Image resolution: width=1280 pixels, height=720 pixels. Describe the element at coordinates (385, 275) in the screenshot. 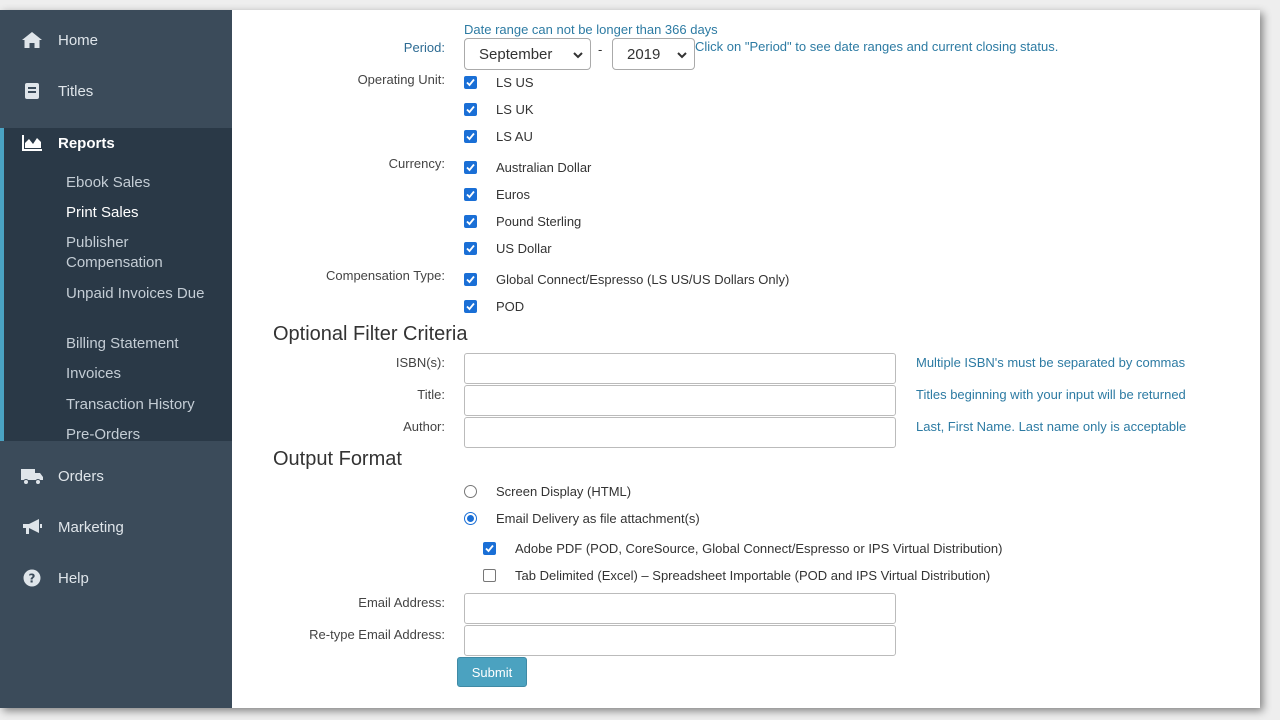

I see `compensation-type-label: Compensation Type:` at that location.